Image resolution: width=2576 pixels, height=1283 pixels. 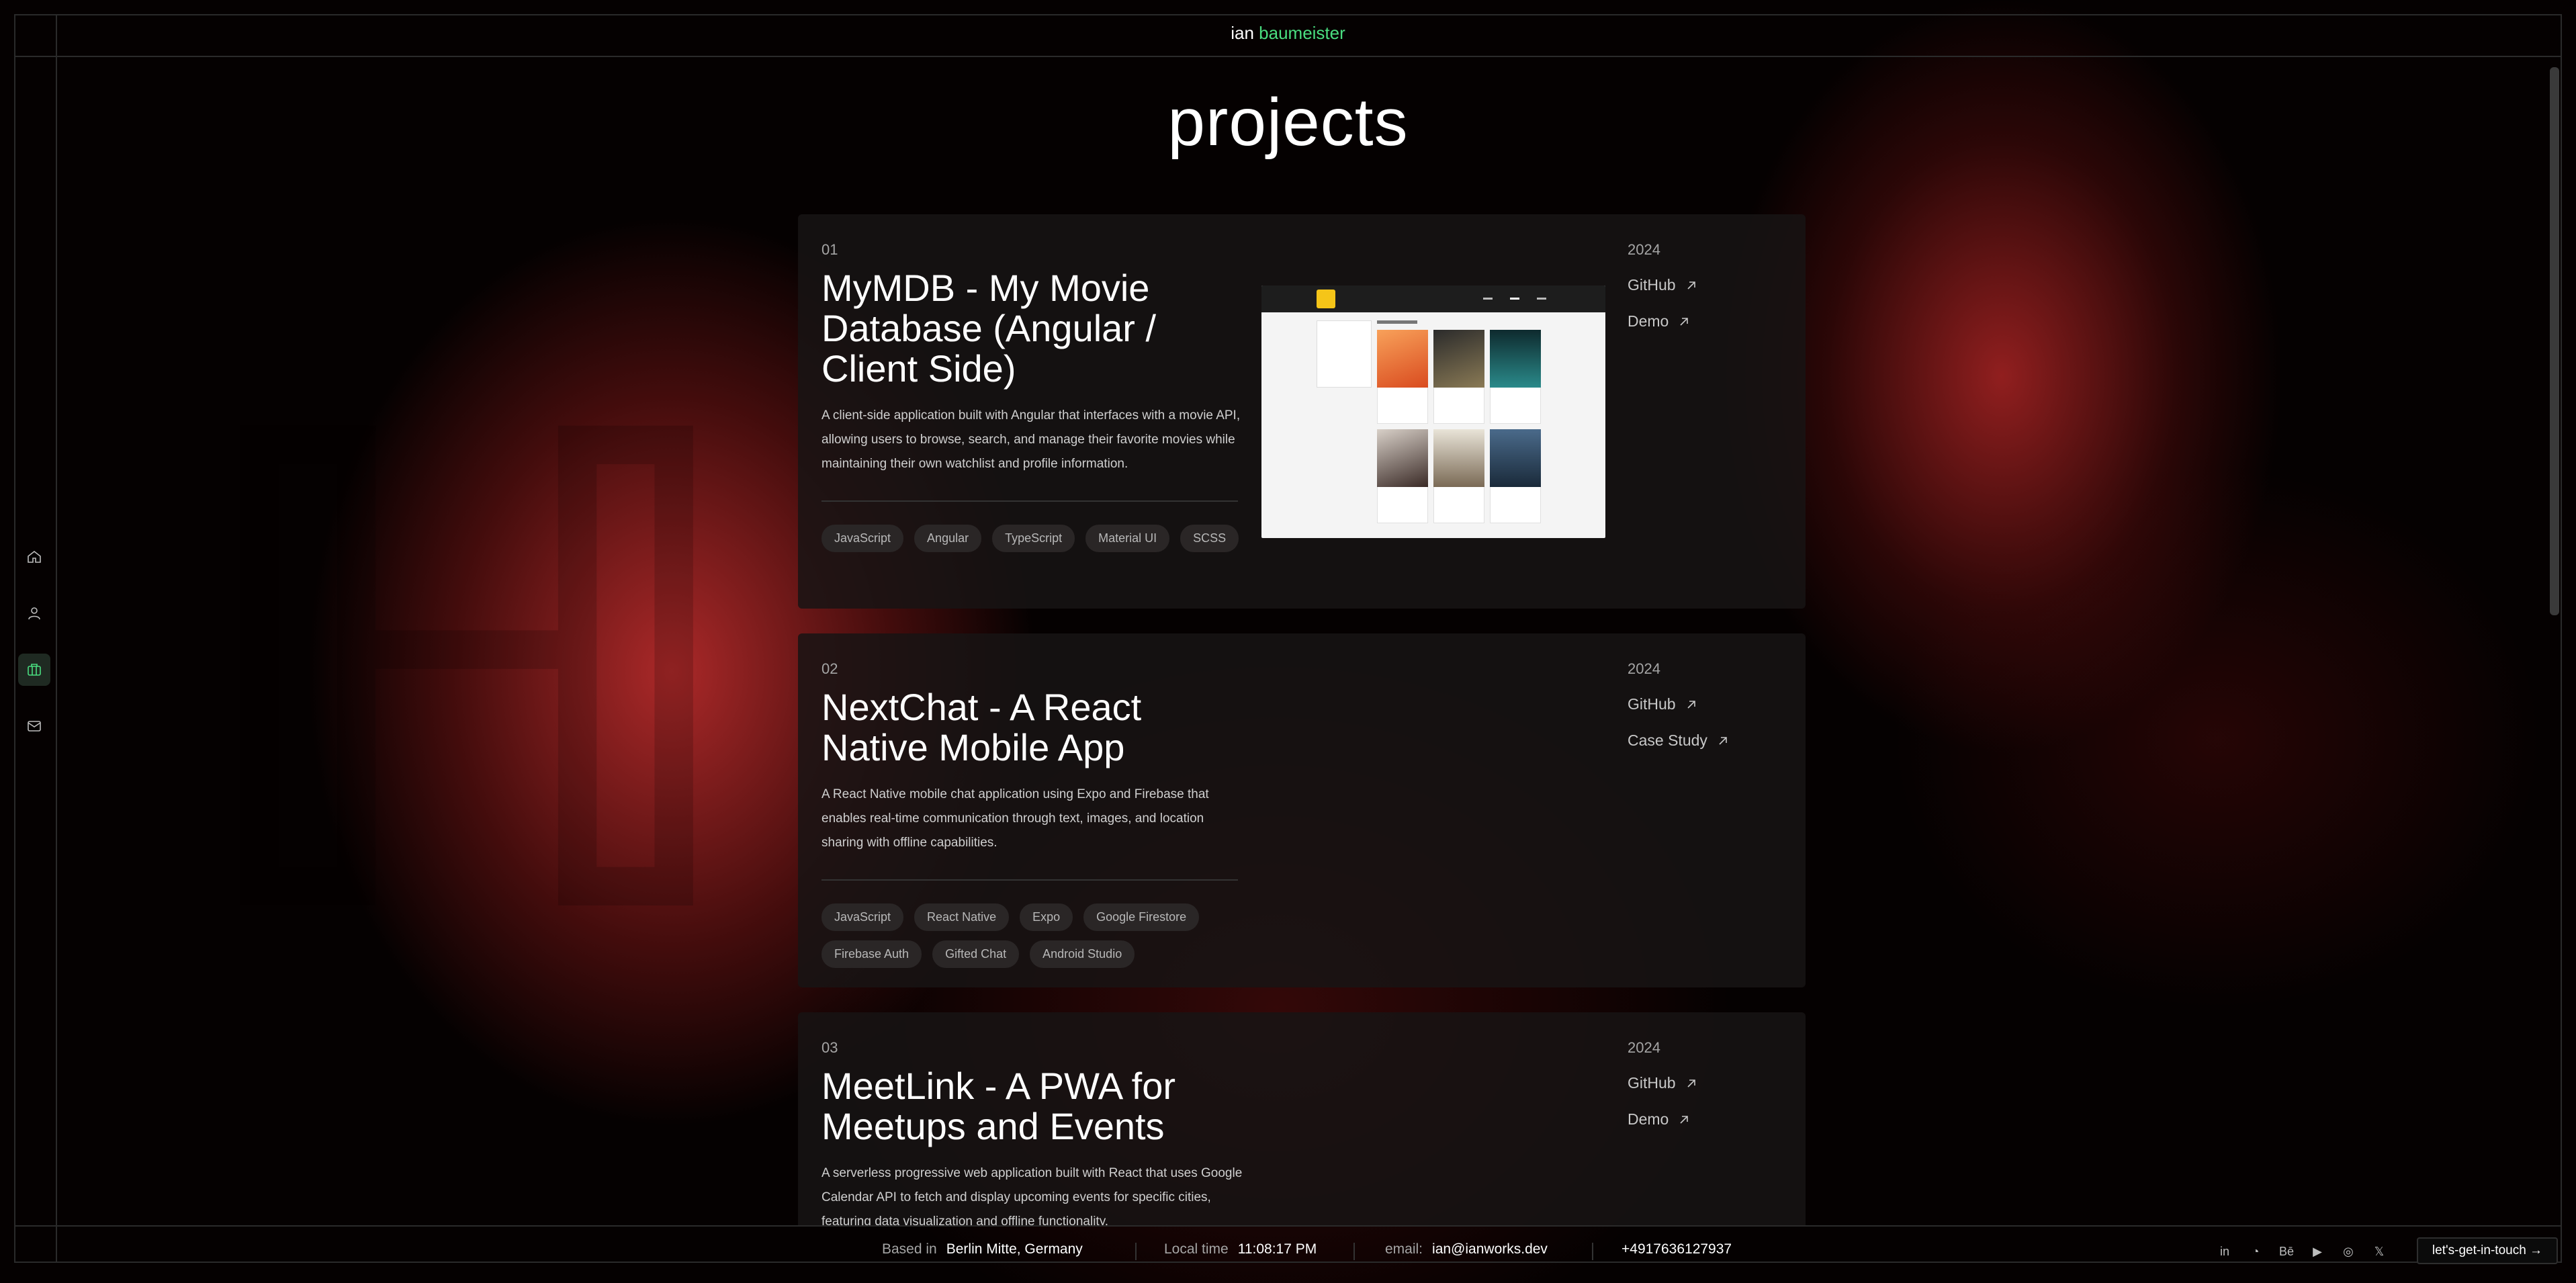 I want to click on mail-icon, so click(x=35, y=726).